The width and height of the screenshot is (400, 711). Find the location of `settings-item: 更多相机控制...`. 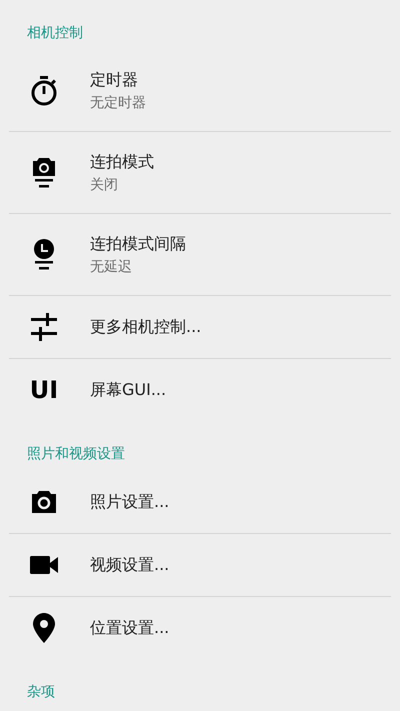

settings-item: 更多相机控制... is located at coordinates (200, 327).